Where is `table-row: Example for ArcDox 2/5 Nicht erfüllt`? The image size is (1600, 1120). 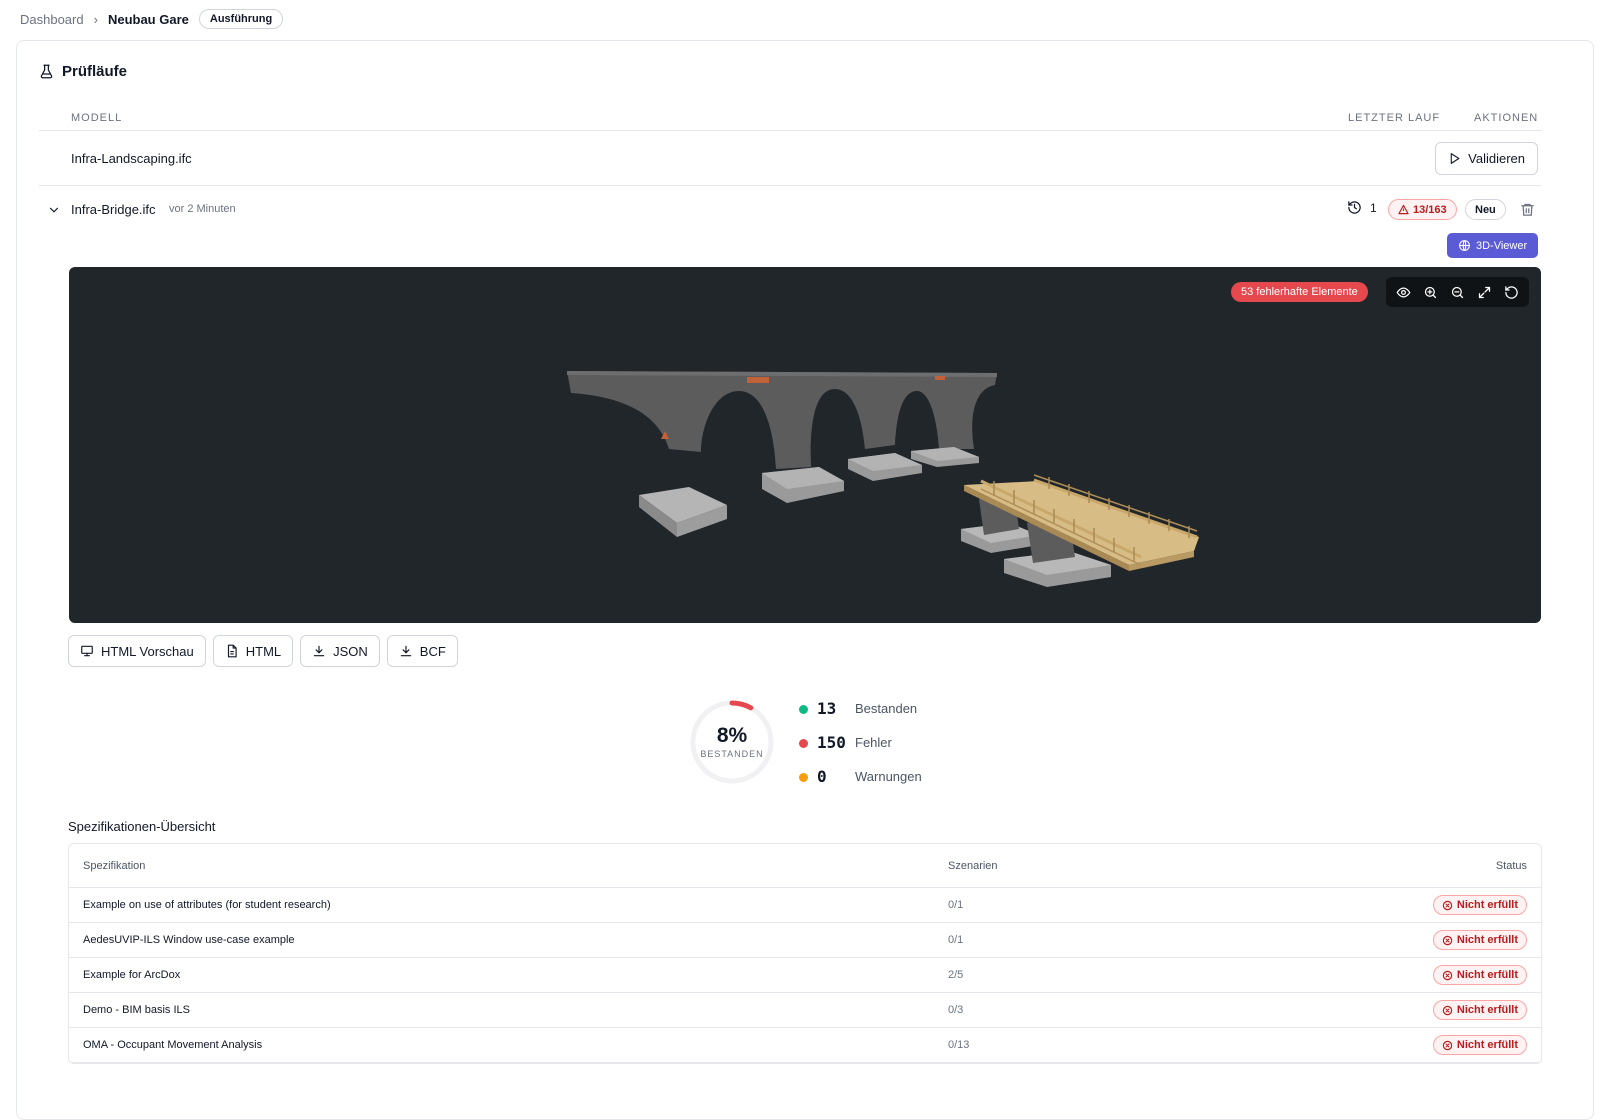
table-row: Example for ArcDox 2/5 Nicht erfüllt is located at coordinates (805, 975).